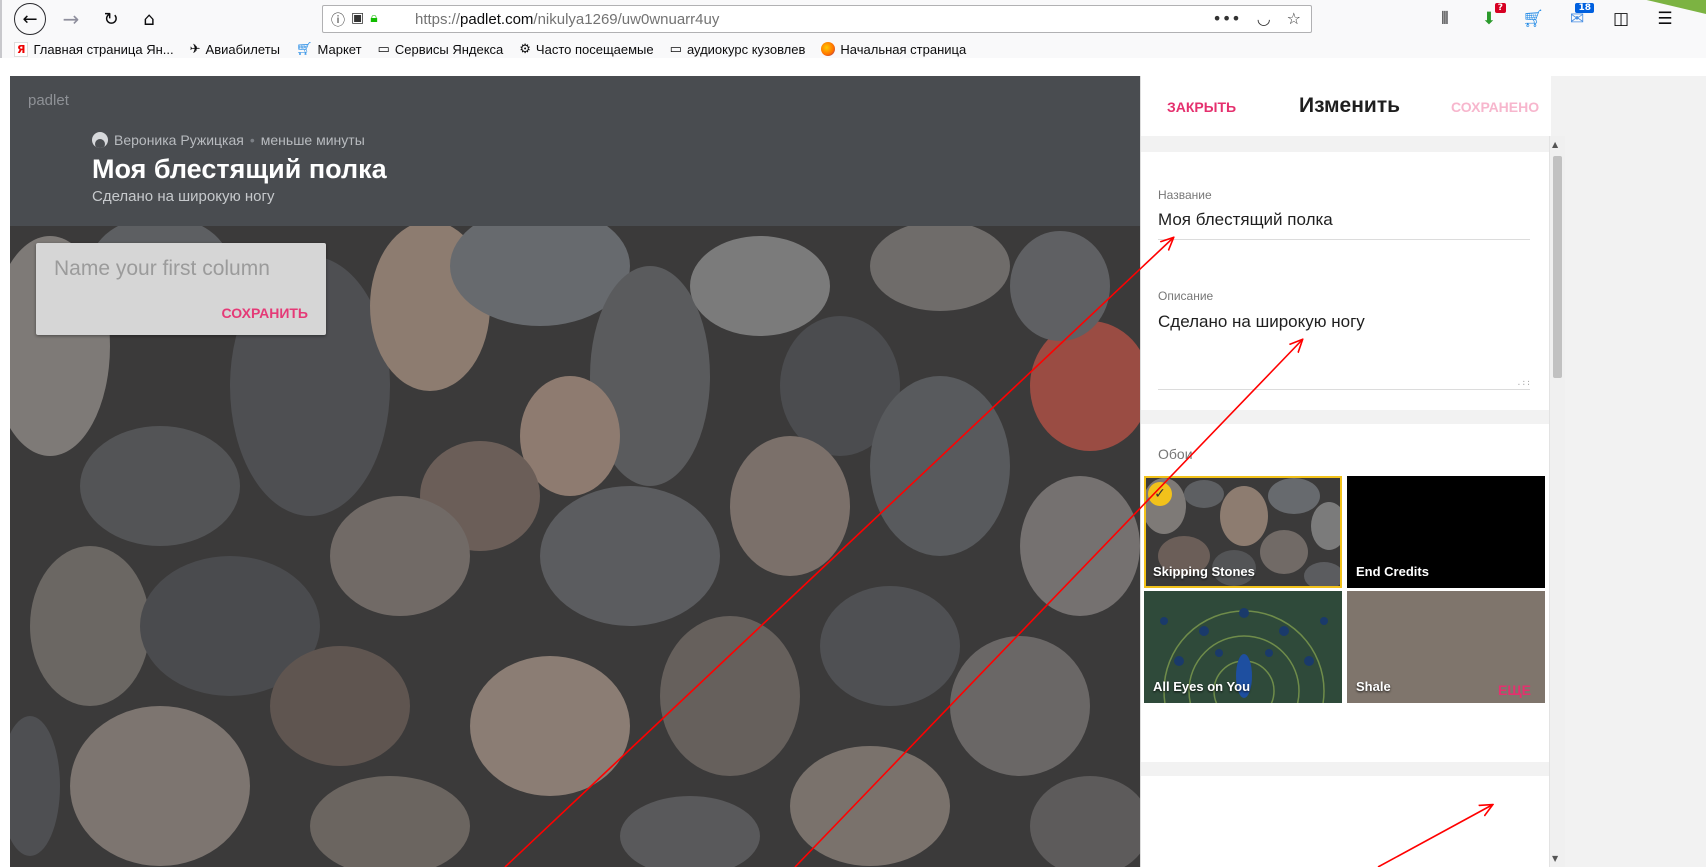 The height and width of the screenshot is (867, 1706). Describe the element at coordinates (1555, 144) in the screenshot. I see `scroll-up-icon: ▲` at that location.